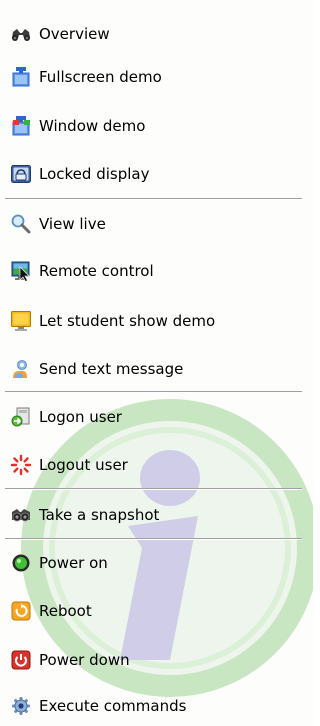  What do you see at coordinates (156, 417) in the screenshot?
I see `menu-item-logon-user: Logon user` at bounding box center [156, 417].